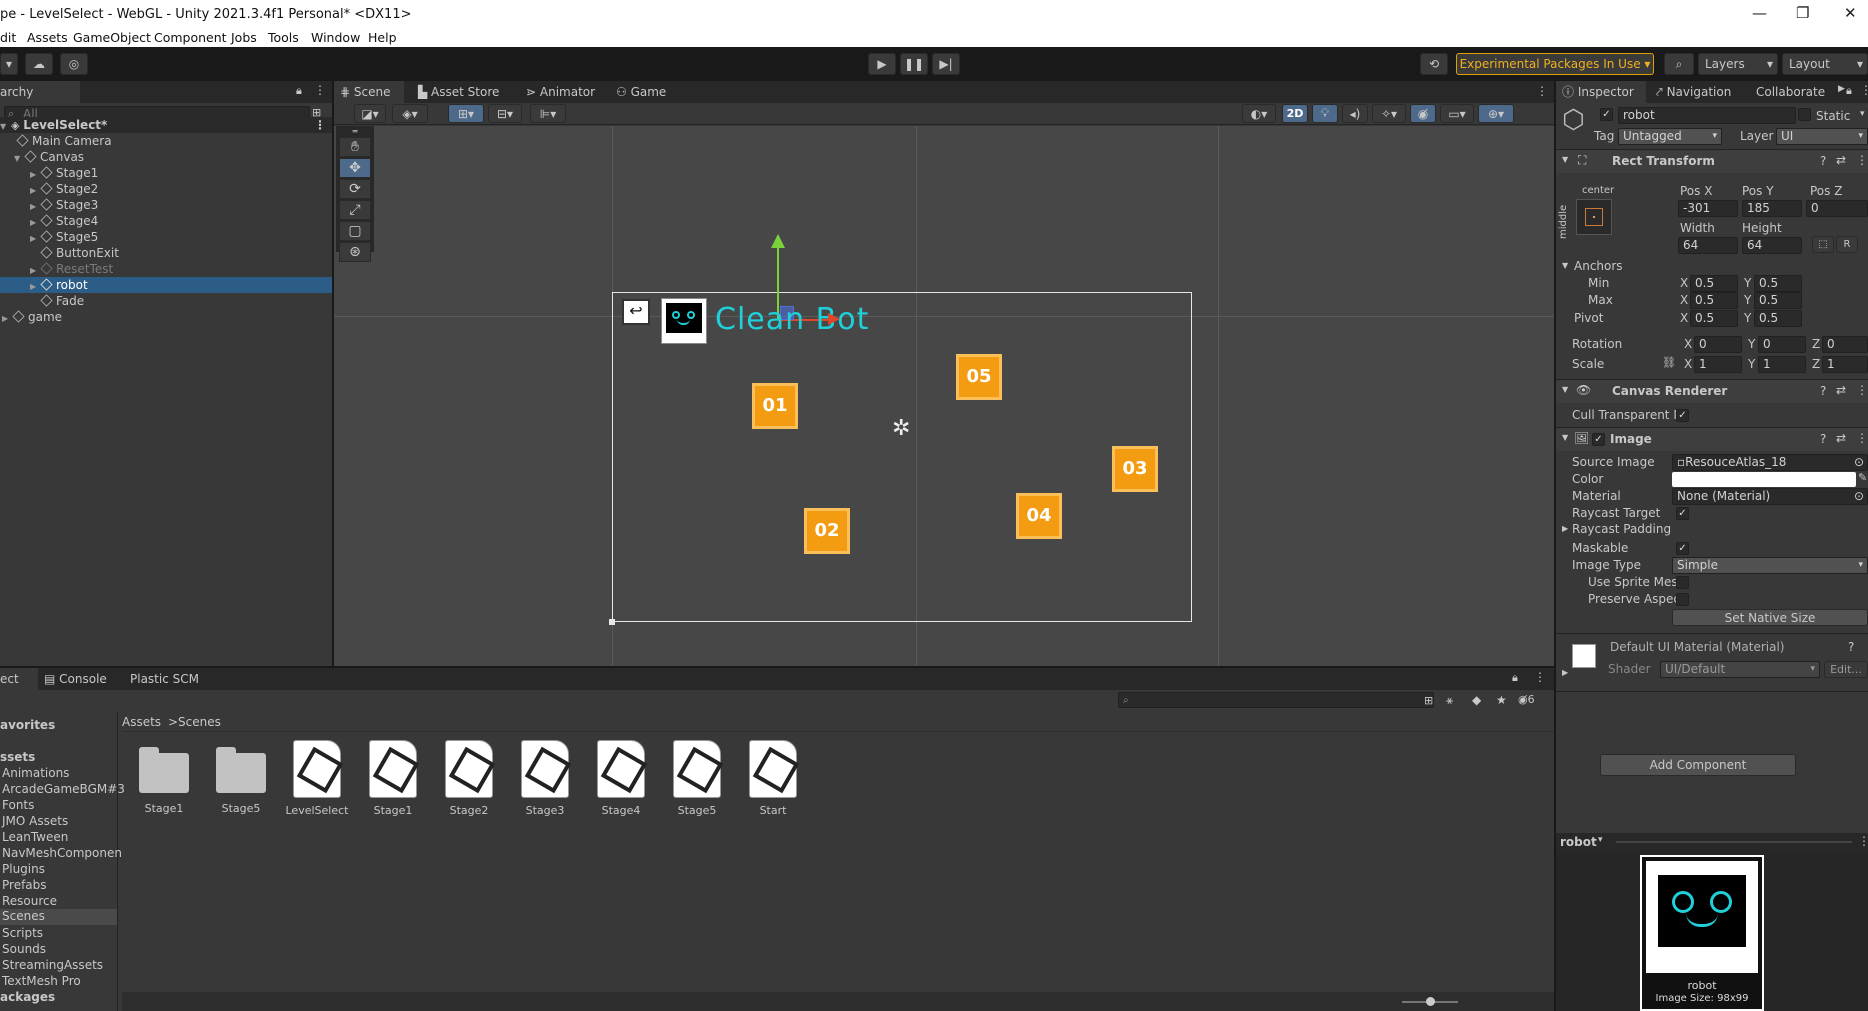 This screenshot has height=1011, width=1868. Describe the element at coordinates (1457, 113) in the screenshot. I see `camera-dropdown: ▭▾` at that location.